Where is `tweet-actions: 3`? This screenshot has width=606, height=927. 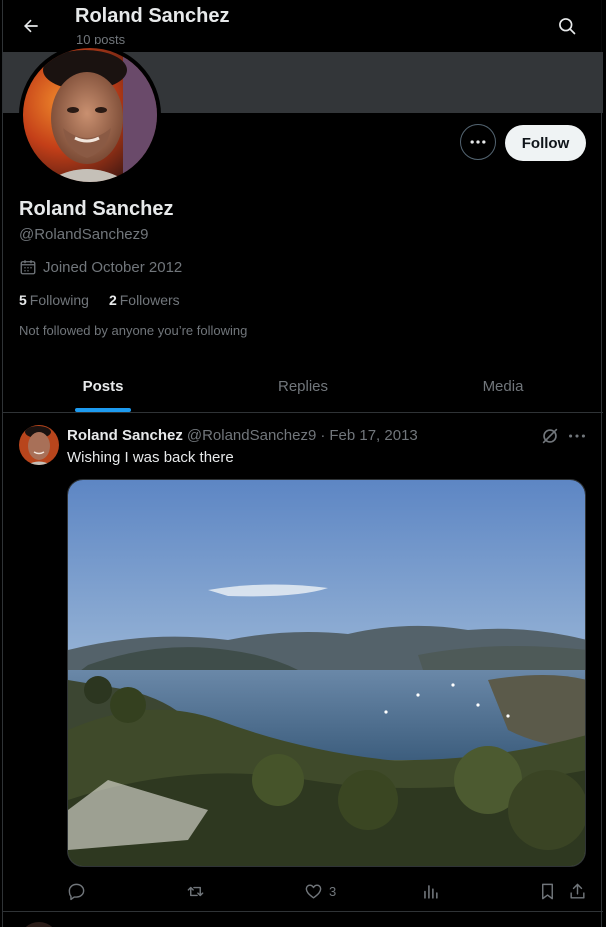
tweet-actions: 3 is located at coordinates (325, 891).